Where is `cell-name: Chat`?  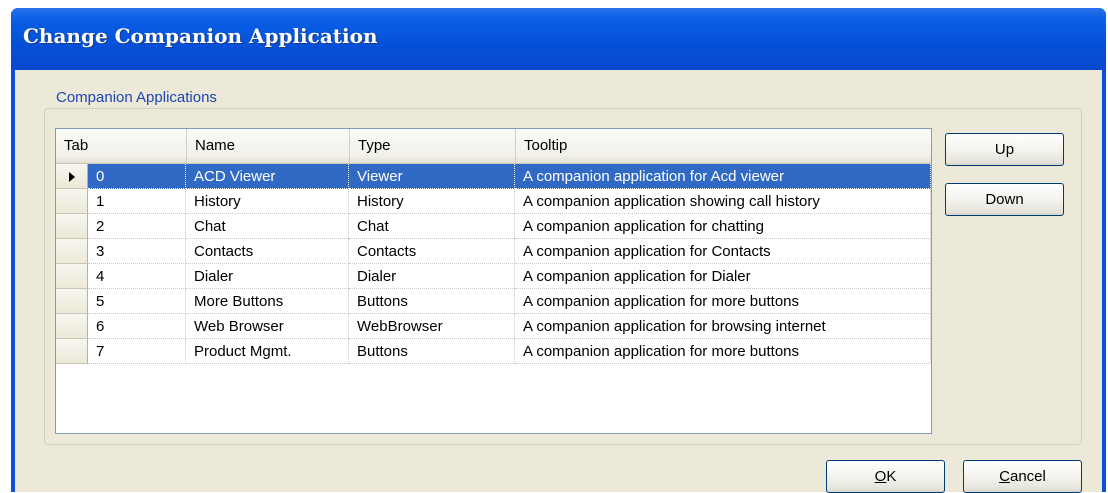 cell-name: Chat is located at coordinates (267, 226).